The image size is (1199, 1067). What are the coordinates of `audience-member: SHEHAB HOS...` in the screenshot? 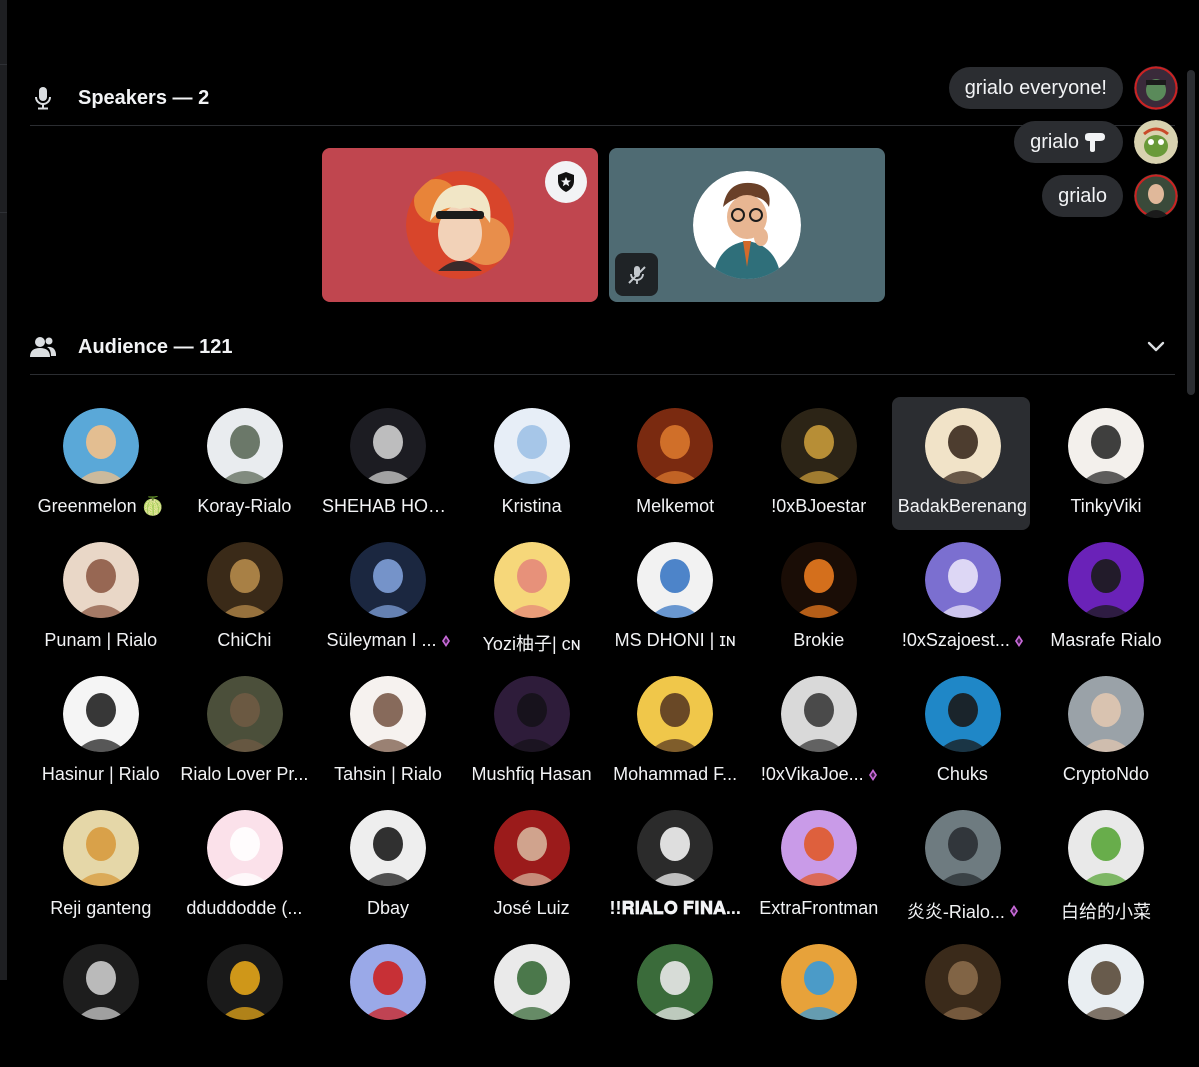 It's located at (388, 464).